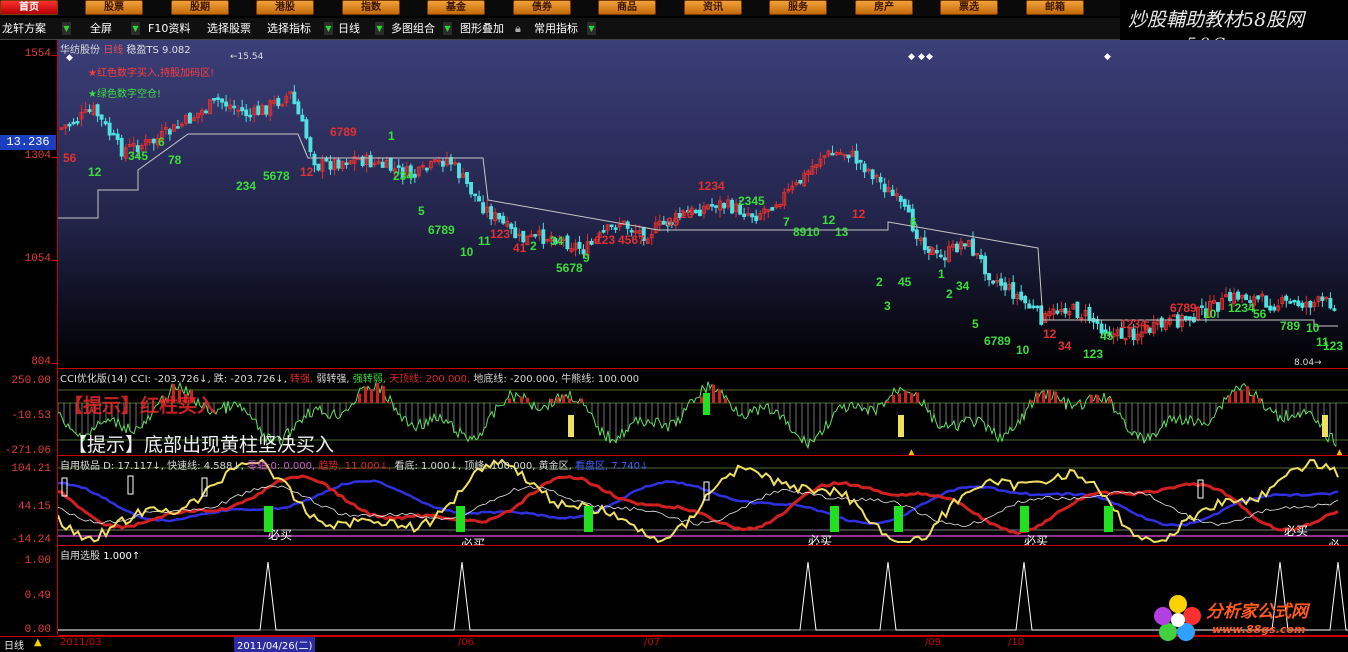 This screenshot has width=1348, height=652. I want to click on fullscreen-dropdown-icon: ▼, so click(135, 28).